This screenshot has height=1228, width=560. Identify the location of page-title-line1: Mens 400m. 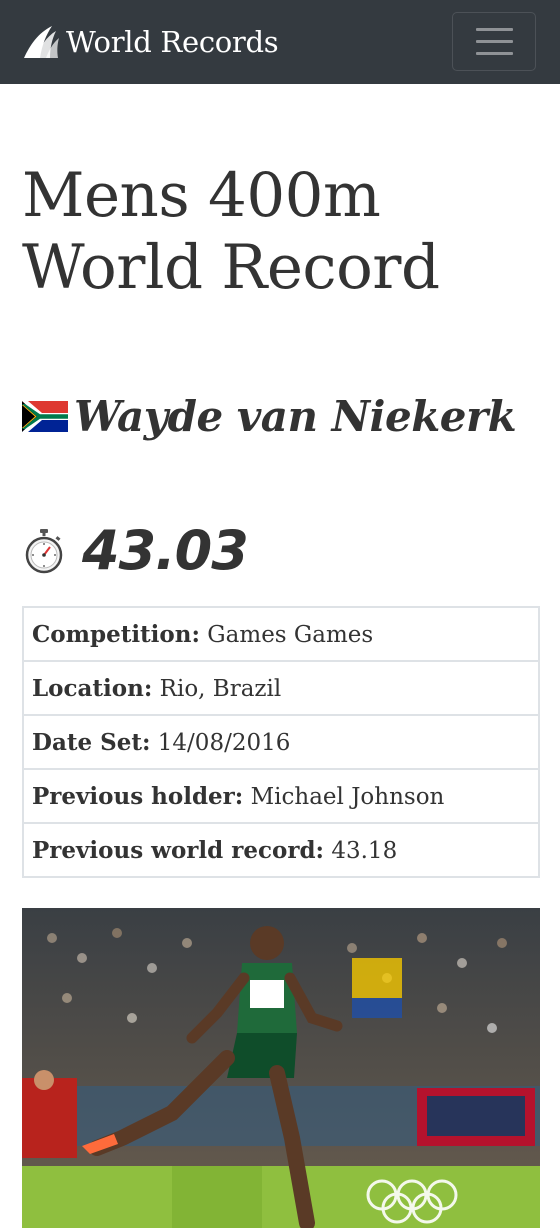
(201, 195).